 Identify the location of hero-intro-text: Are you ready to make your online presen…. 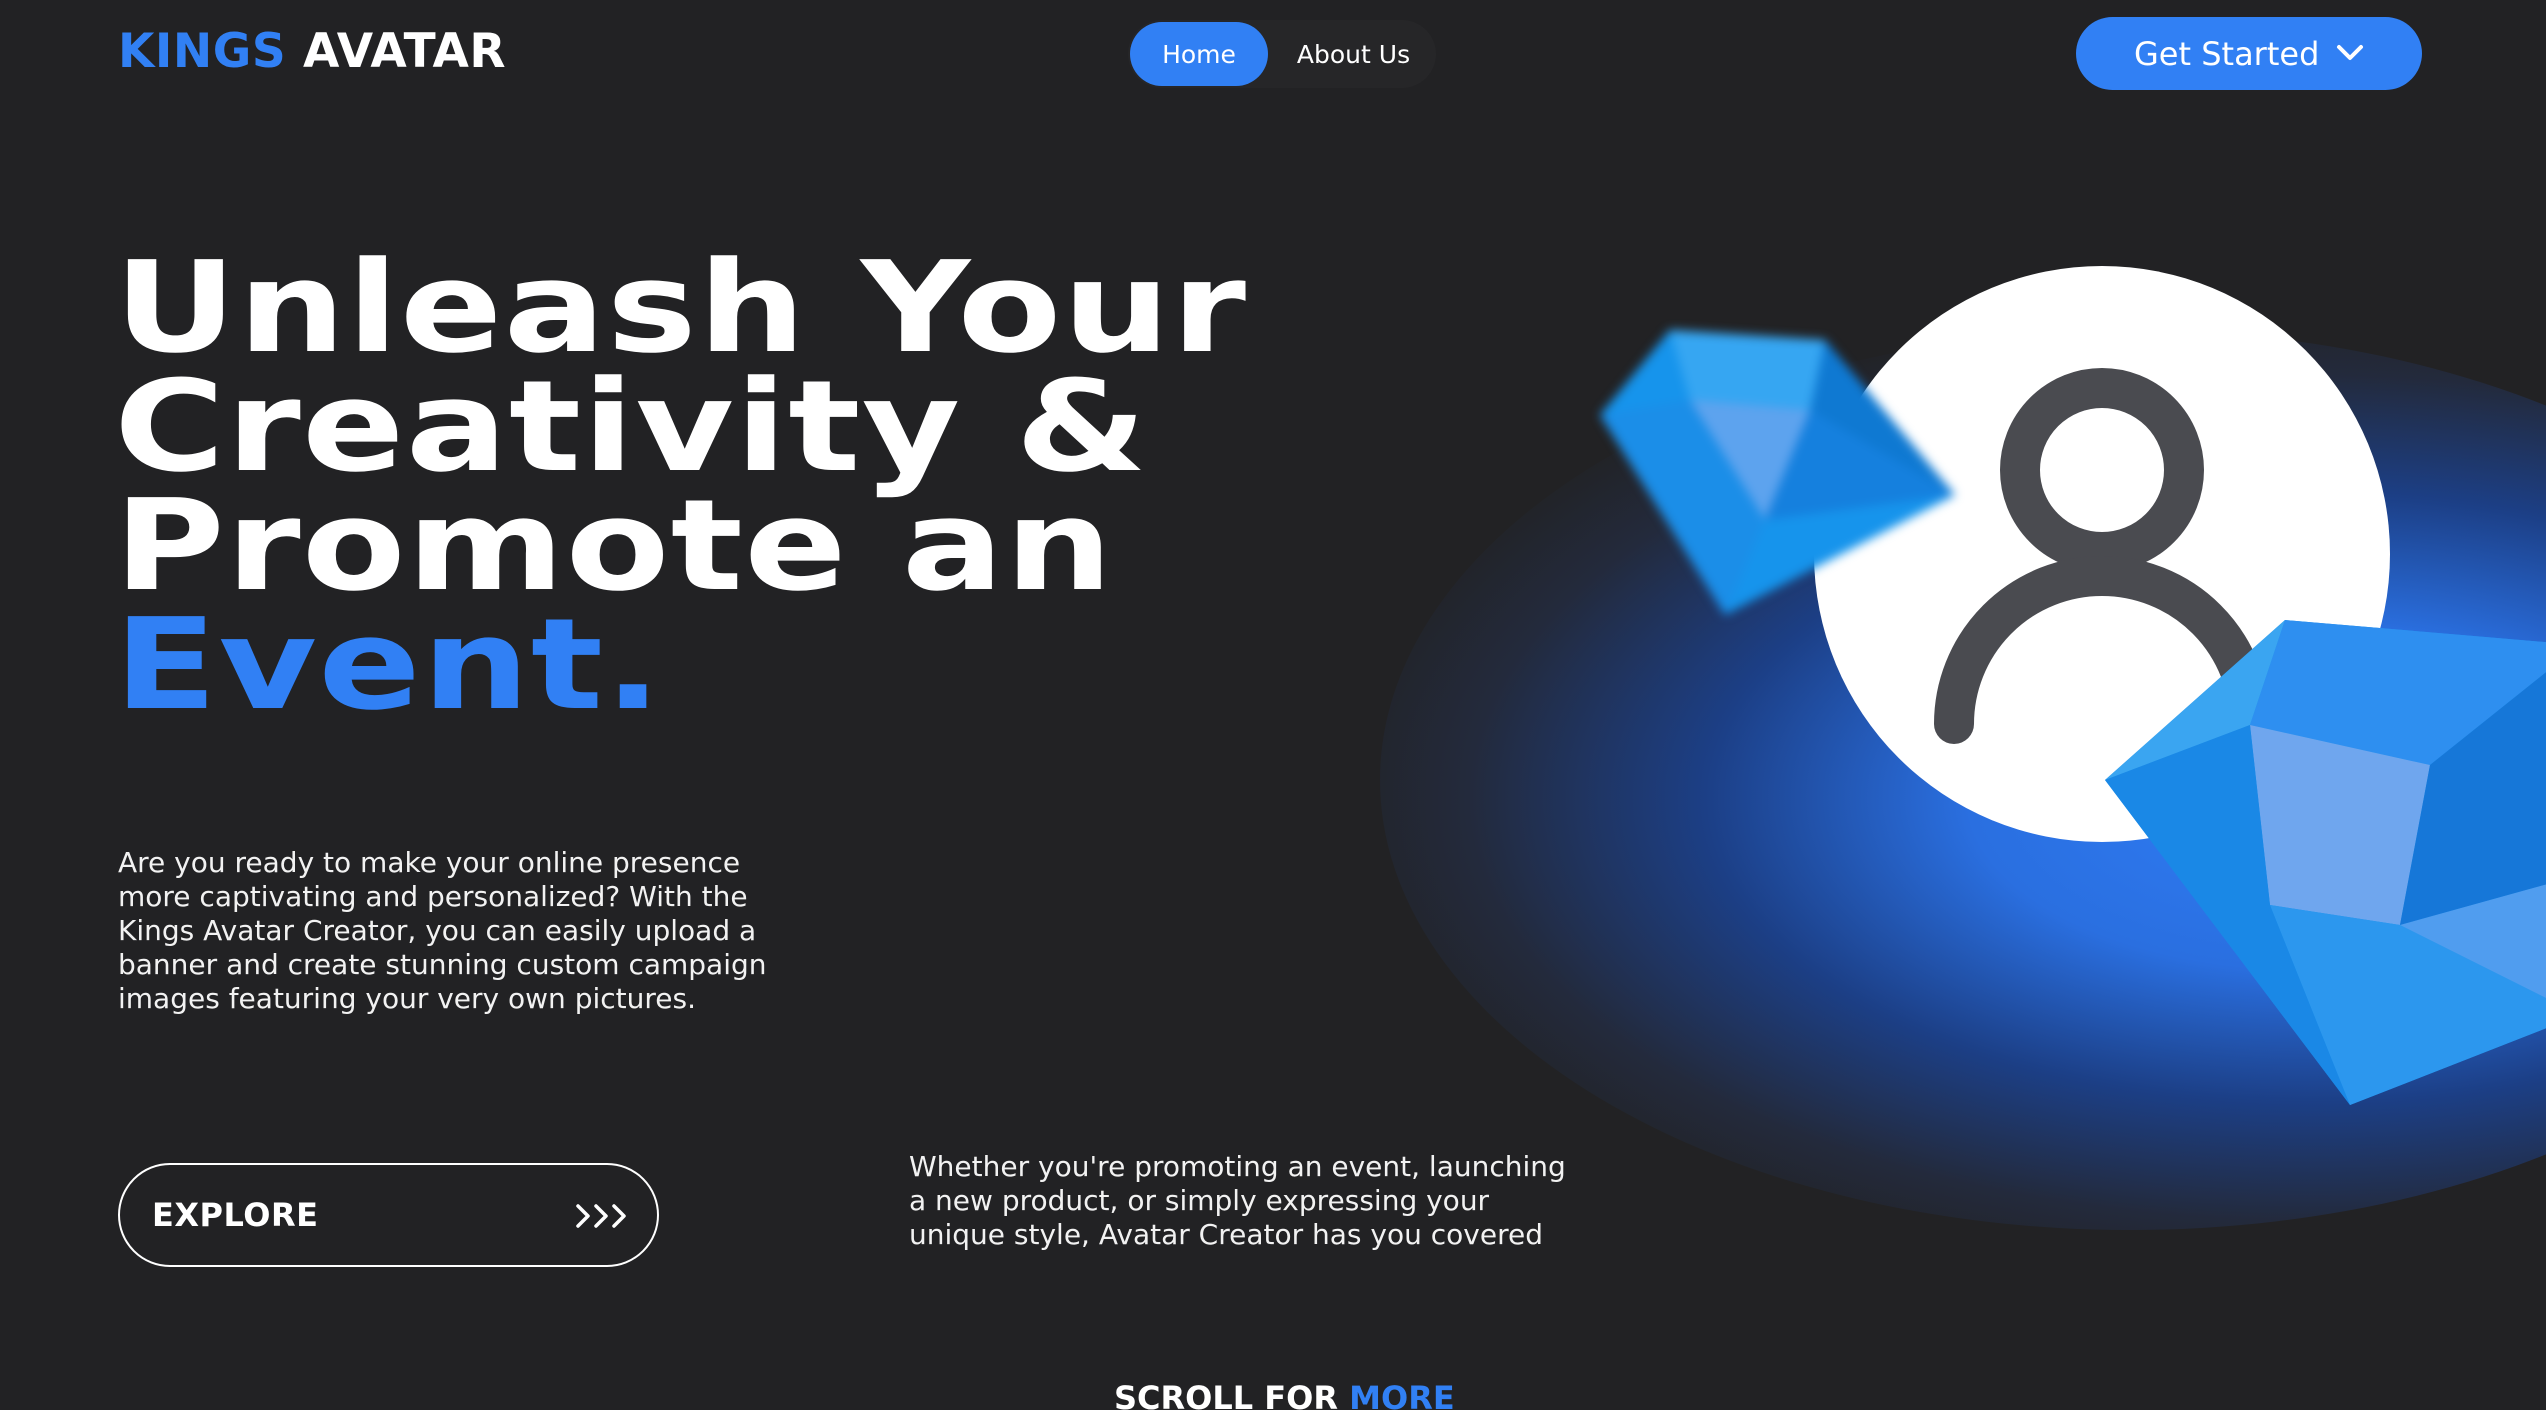
(442, 930).